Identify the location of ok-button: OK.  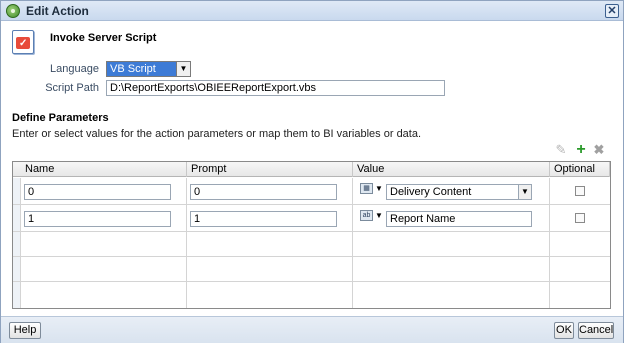
(564, 330).